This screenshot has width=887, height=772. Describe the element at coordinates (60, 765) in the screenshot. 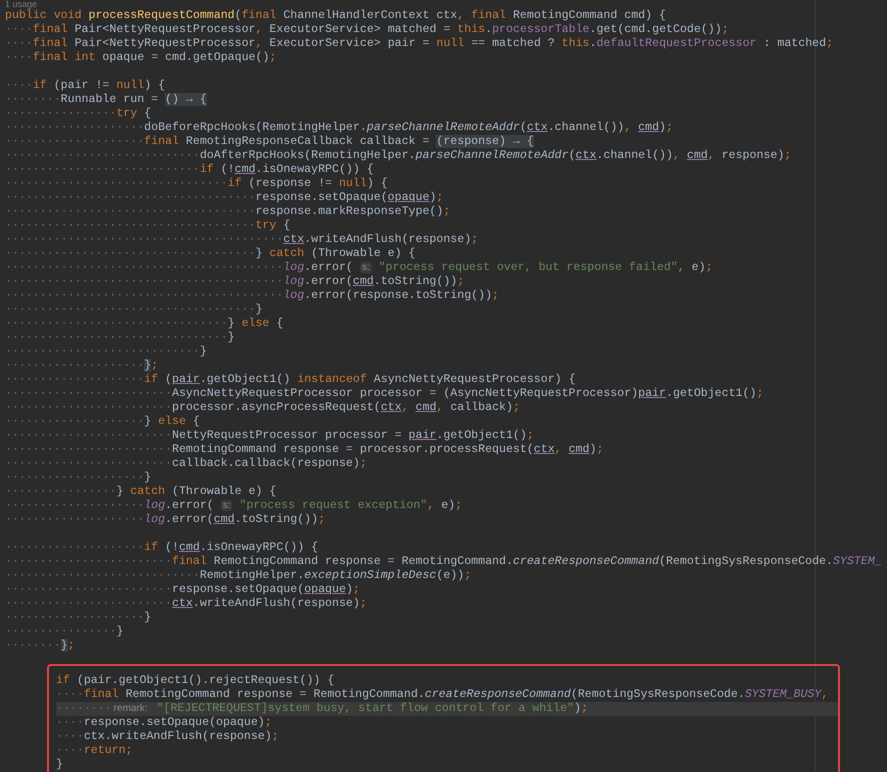

I see `code-line: }` at that location.